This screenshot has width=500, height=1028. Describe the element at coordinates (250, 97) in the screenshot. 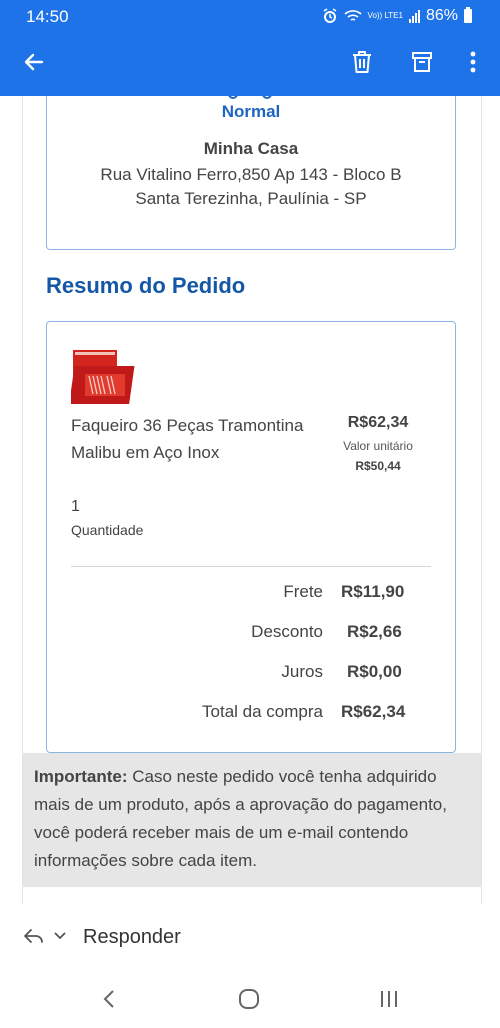

I see `delivery-truck-icon` at that location.